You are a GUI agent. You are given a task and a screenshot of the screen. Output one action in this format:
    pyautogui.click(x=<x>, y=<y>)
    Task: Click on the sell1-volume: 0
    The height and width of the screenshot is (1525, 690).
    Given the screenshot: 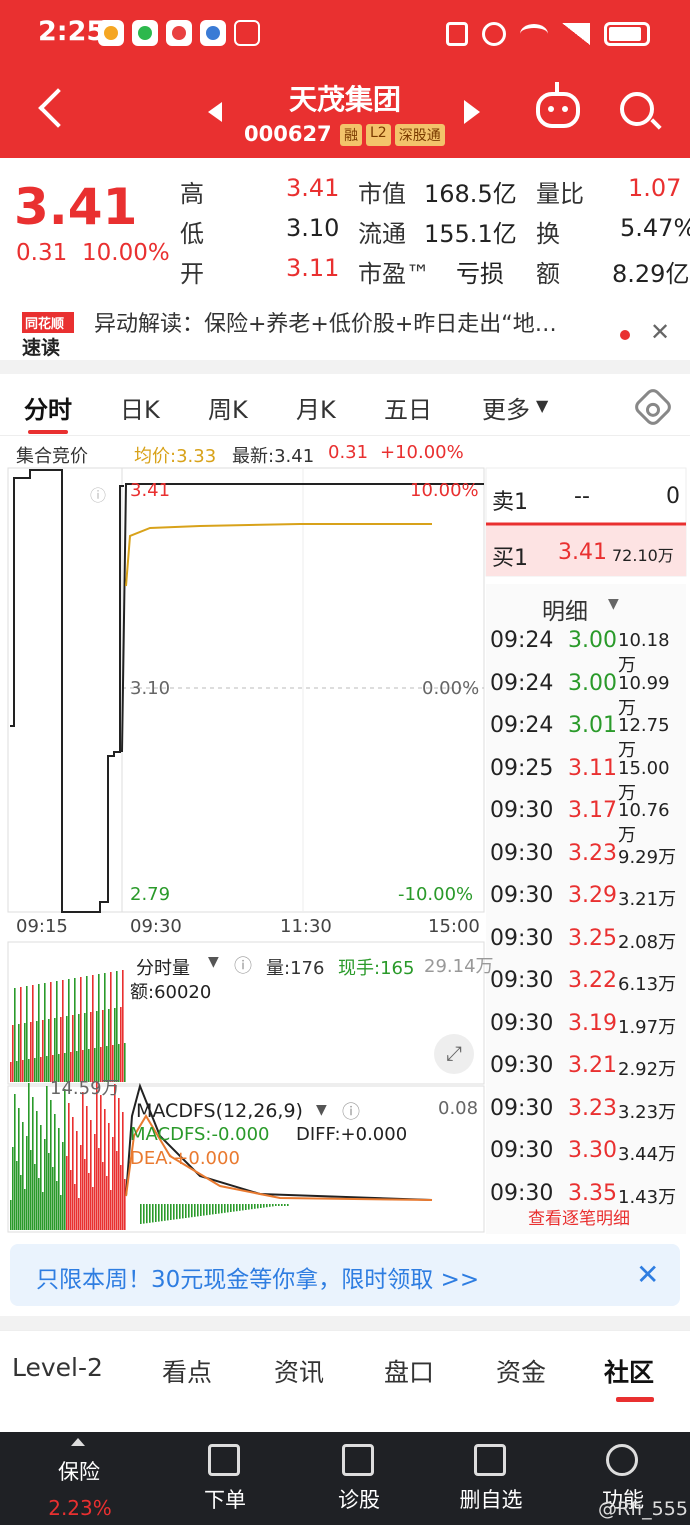 What is the action you would take?
    pyautogui.click(x=673, y=496)
    